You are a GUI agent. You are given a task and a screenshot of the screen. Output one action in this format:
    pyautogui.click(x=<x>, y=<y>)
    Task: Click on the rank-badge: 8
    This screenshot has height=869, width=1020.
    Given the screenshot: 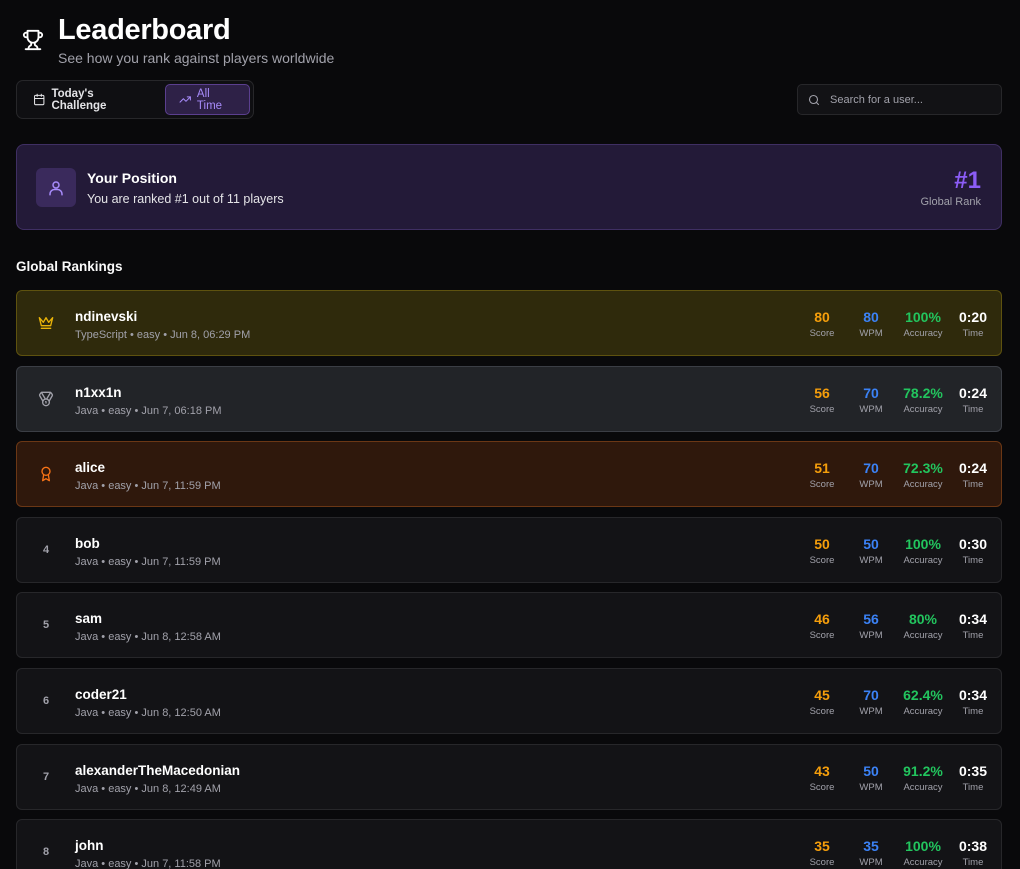 What is the action you would take?
    pyautogui.click(x=46, y=844)
    